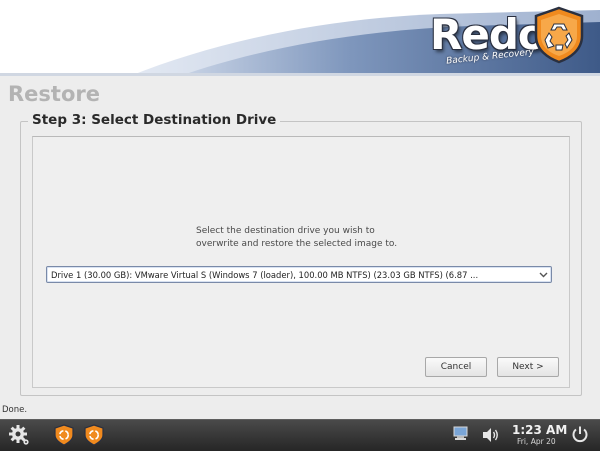 The image size is (600, 451). What do you see at coordinates (285, 231) in the screenshot?
I see `instruction-line-1: Select the destination drive you wish to` at bounding box center [285, 231].